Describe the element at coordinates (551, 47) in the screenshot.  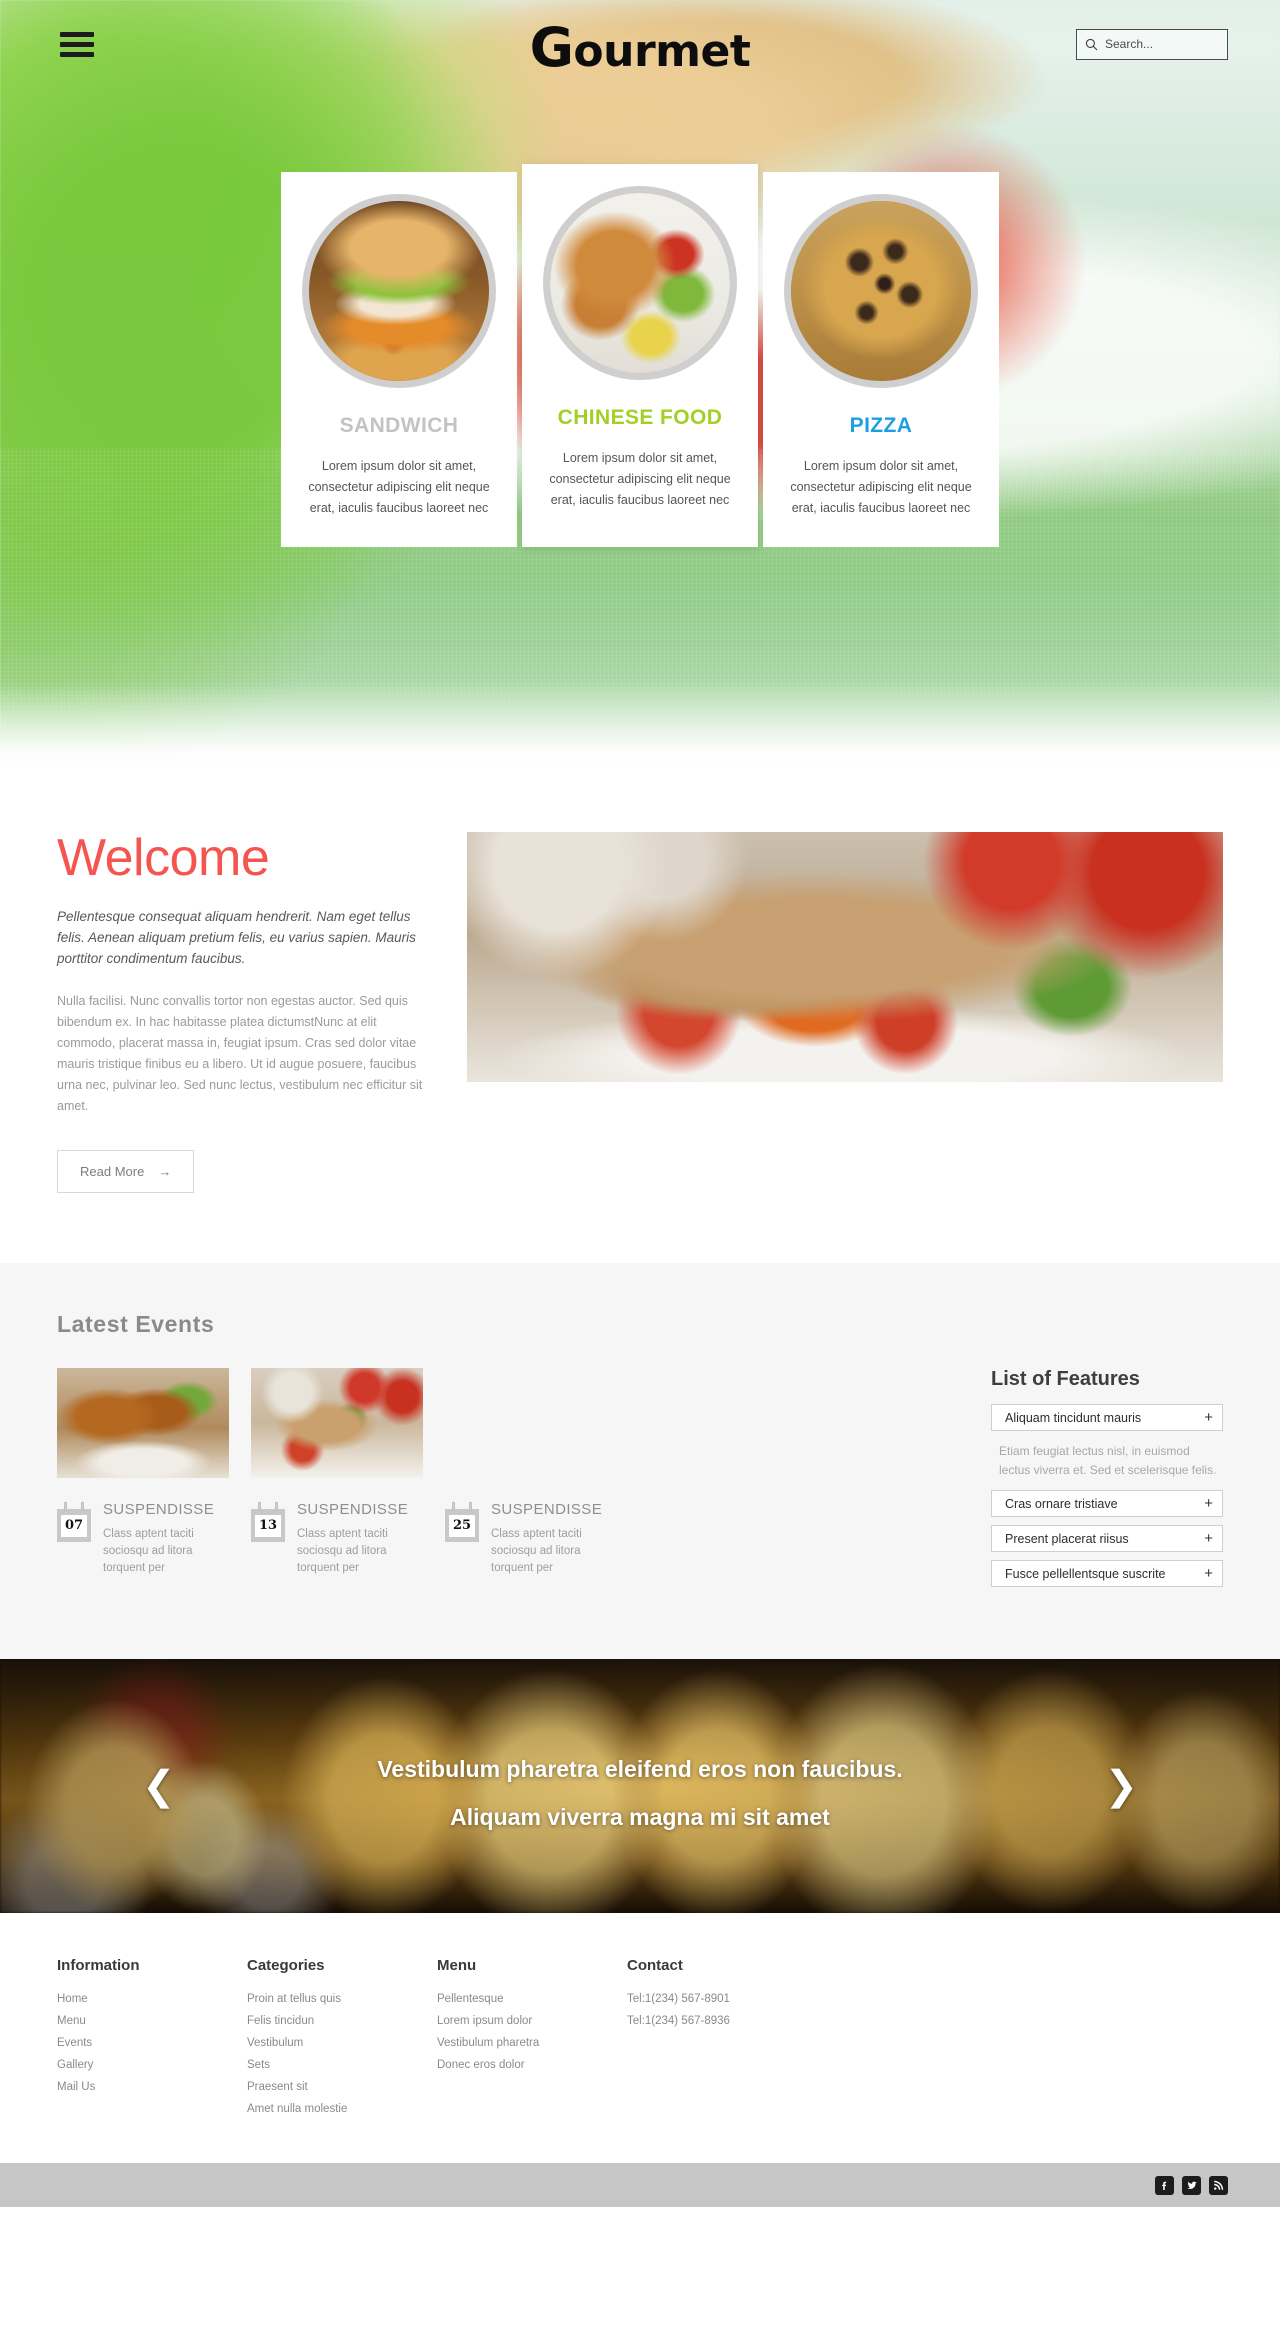
I see `logo-capital: G` at that location.